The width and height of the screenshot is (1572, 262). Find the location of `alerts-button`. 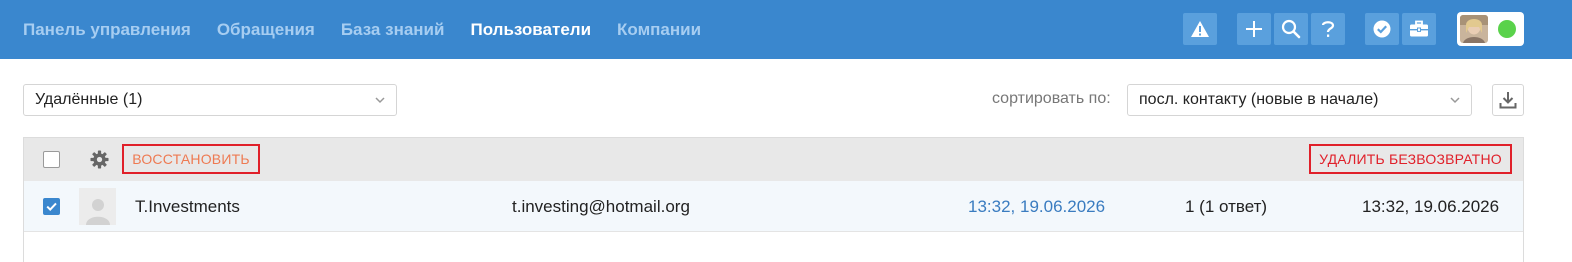

alerts-button is located at coordinates (1200, 29).